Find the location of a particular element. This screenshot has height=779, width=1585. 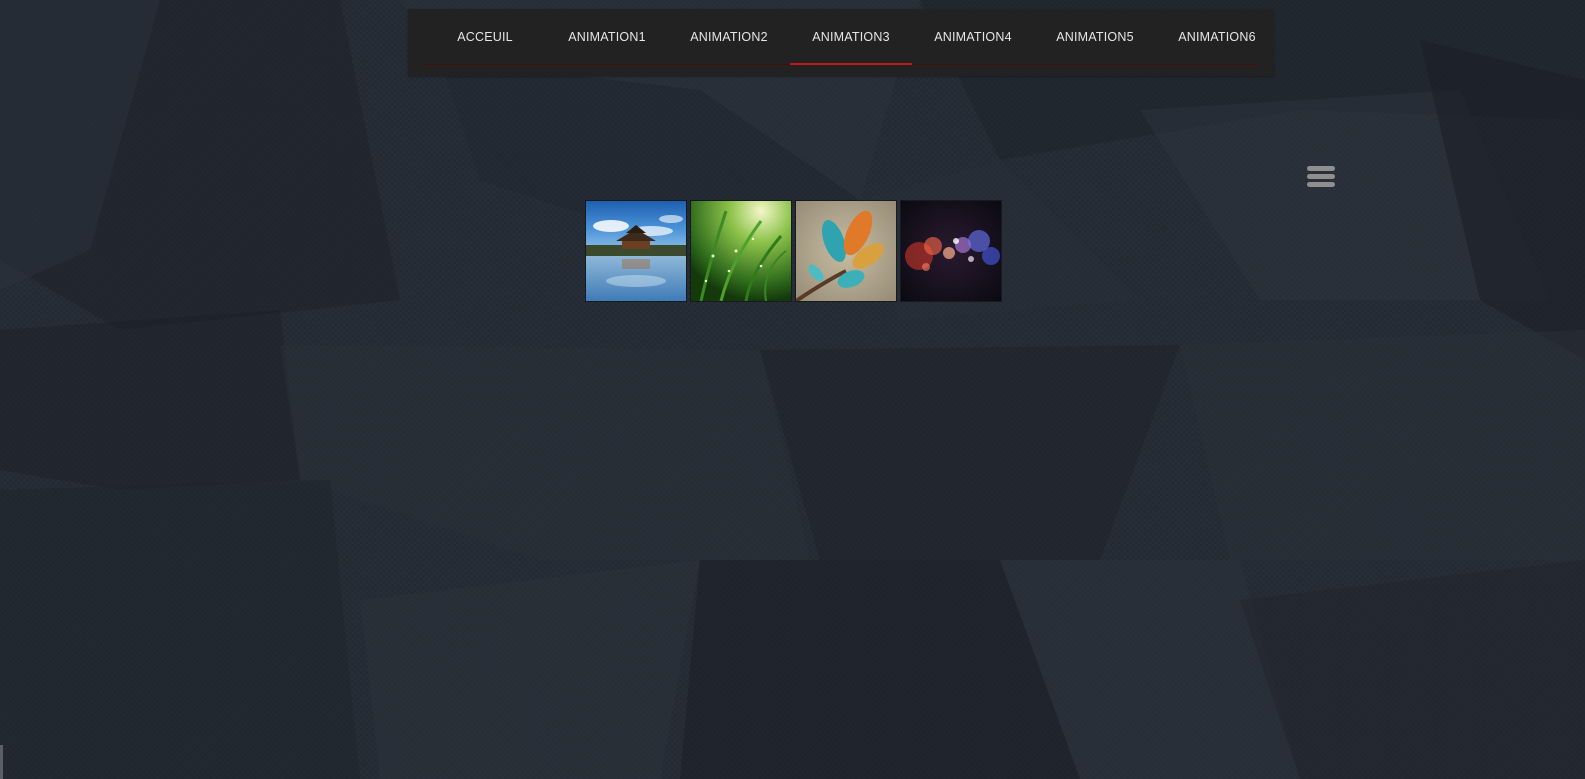

nav-item-animation1: ANIMATION1 is located at coordinates (607, 37).